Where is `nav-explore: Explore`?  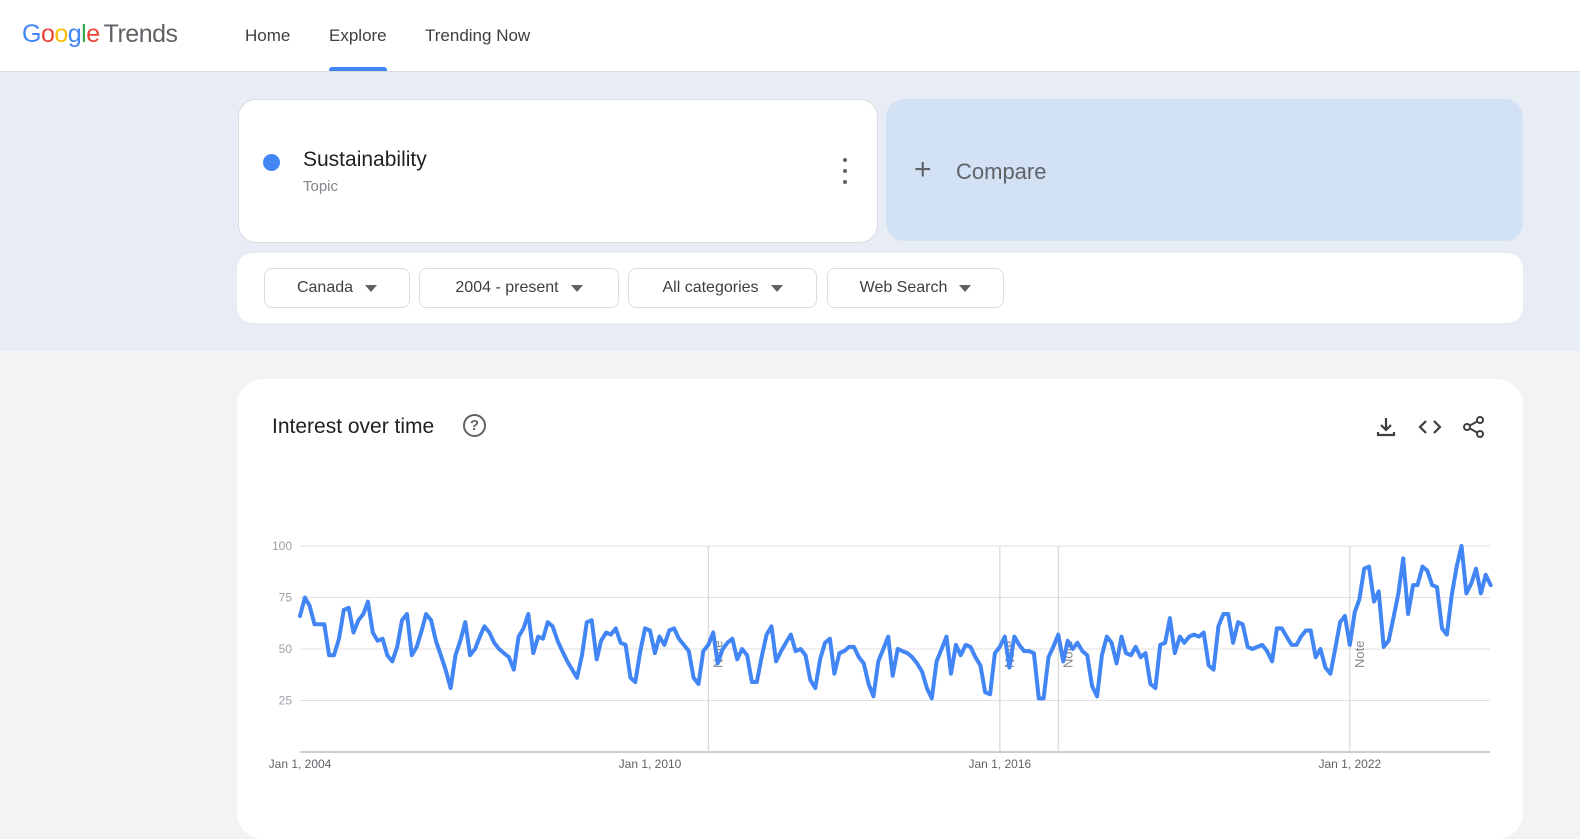 nav-explore: Explore is located at coordinates (358, 35).